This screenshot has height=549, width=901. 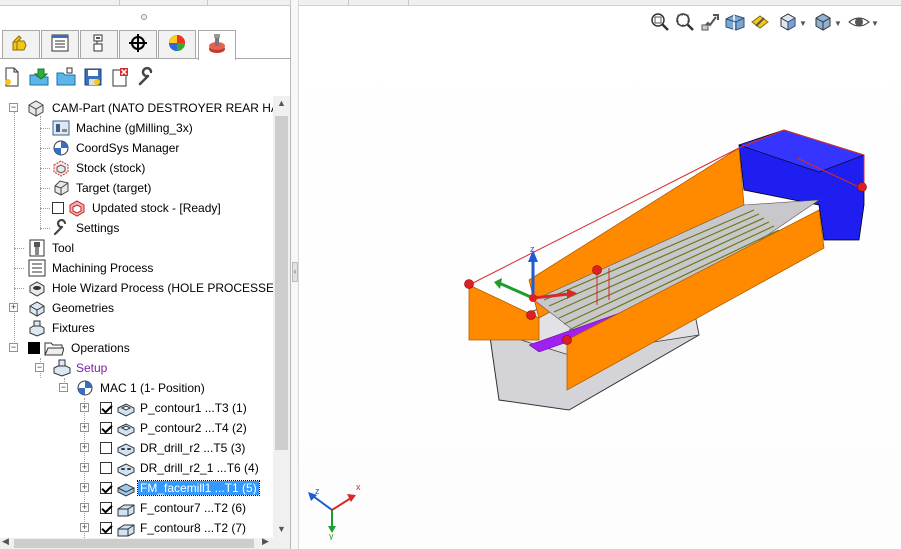 I want to click on tree-item-label: MAC 1 (1- Position), so click(x=152, y=388).